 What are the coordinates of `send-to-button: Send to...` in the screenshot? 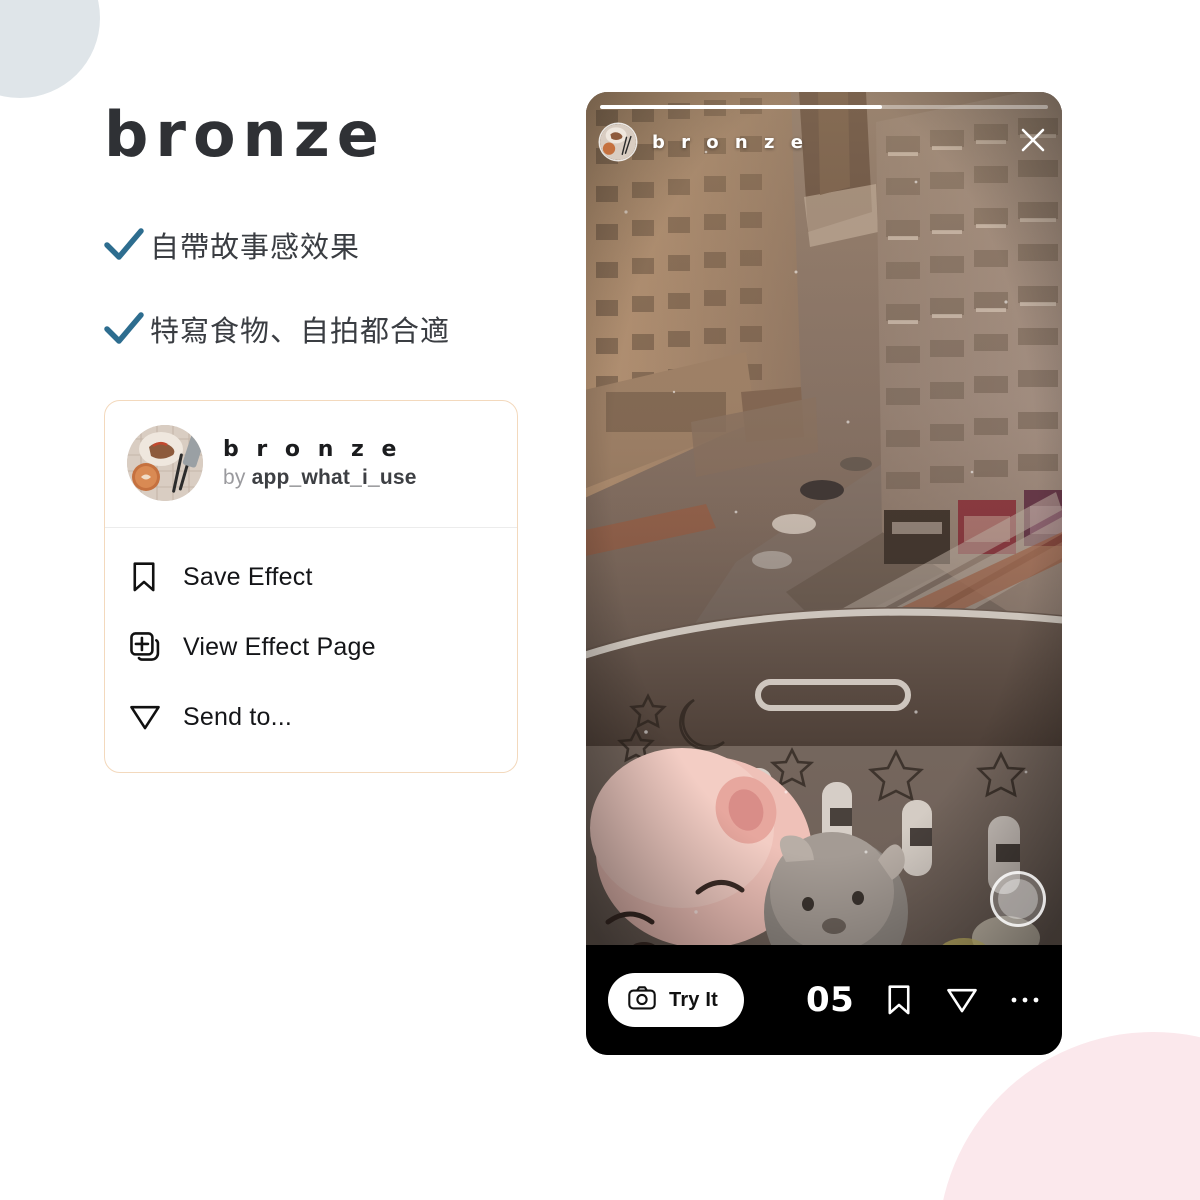 It's located at (311, 717).